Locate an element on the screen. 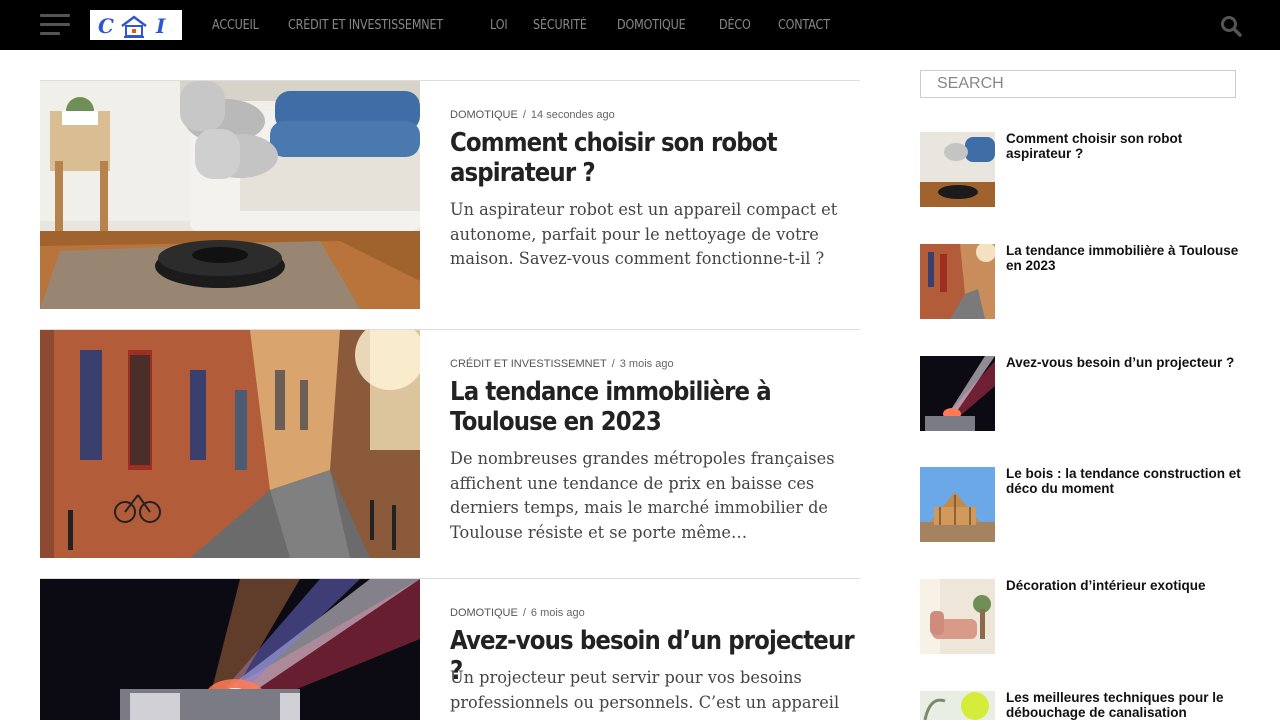 Image resolution: width=1280 pixels, height=720 pixels. article-image-projector is located at coordinates (230, 649).